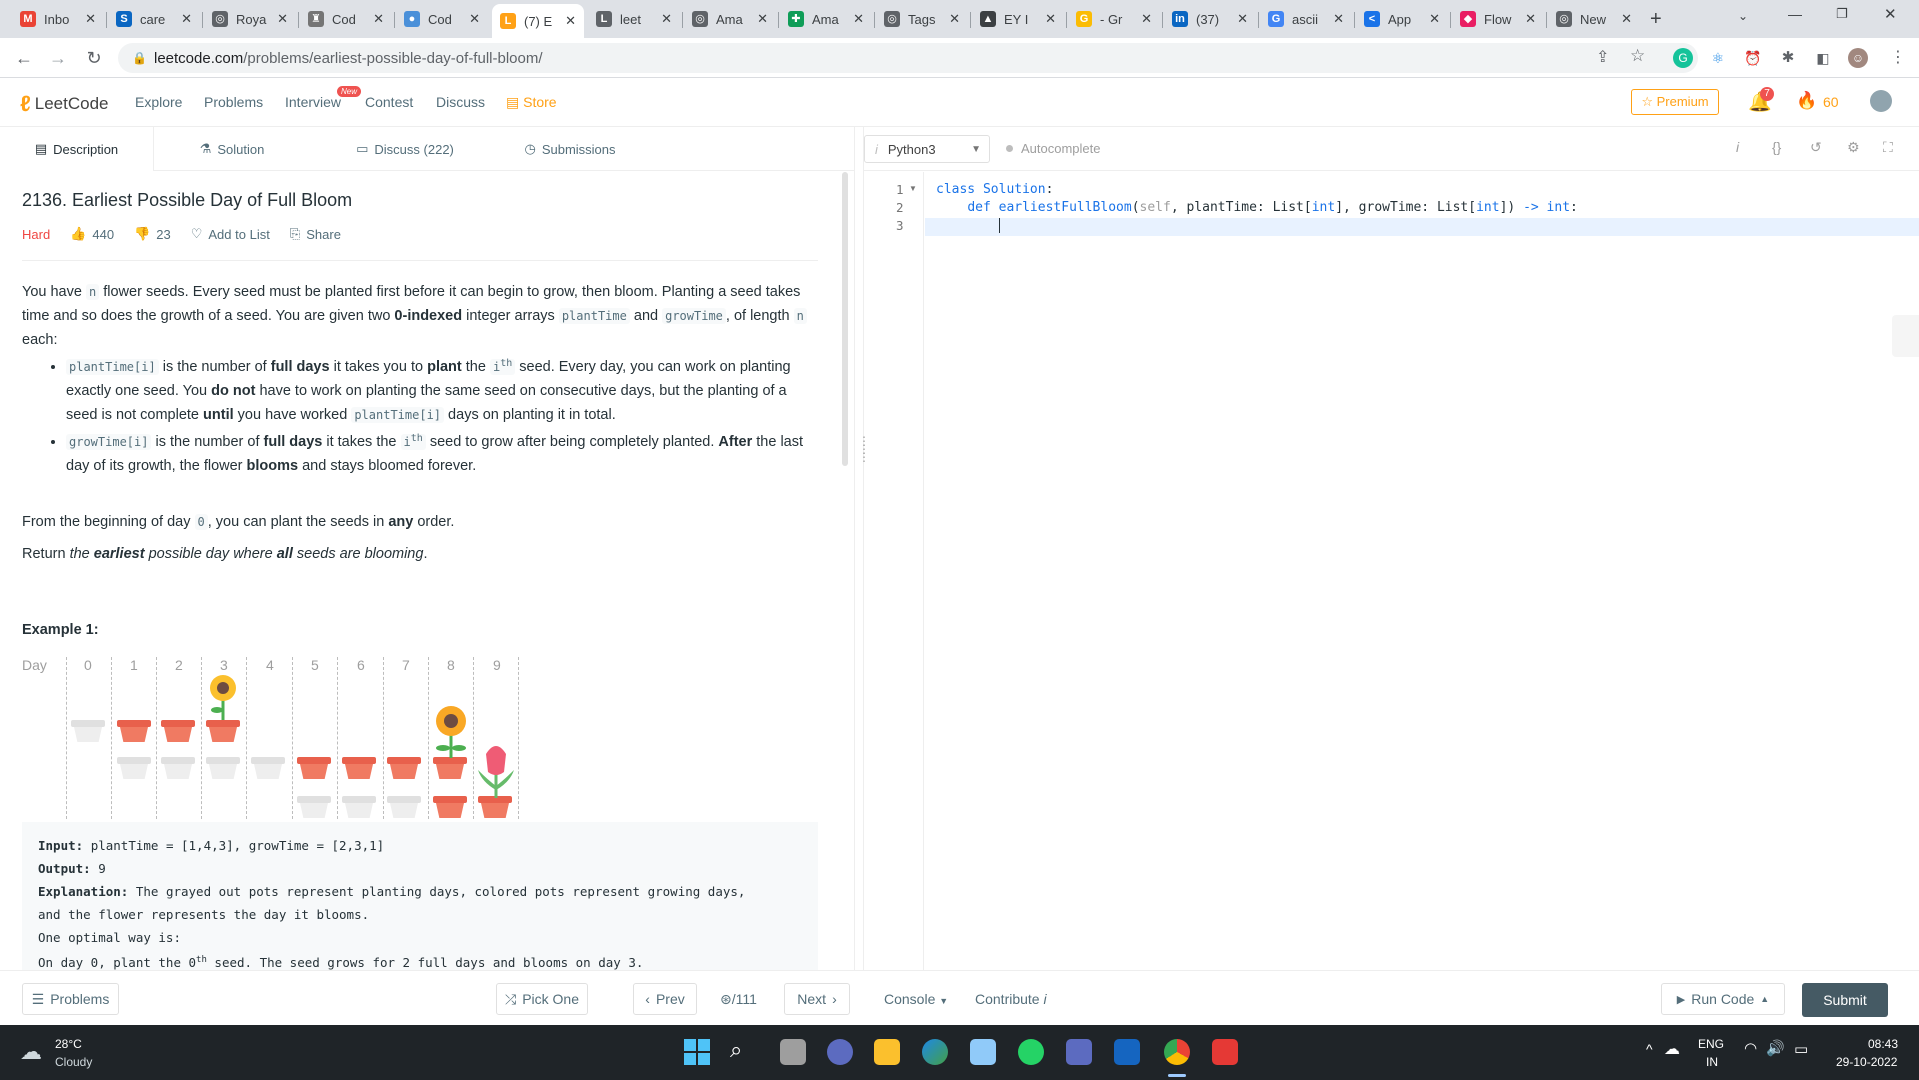  Describe the element at coordinates (1883, 1044) in the screenshot. I see `clock-time: 08:43` at that location.